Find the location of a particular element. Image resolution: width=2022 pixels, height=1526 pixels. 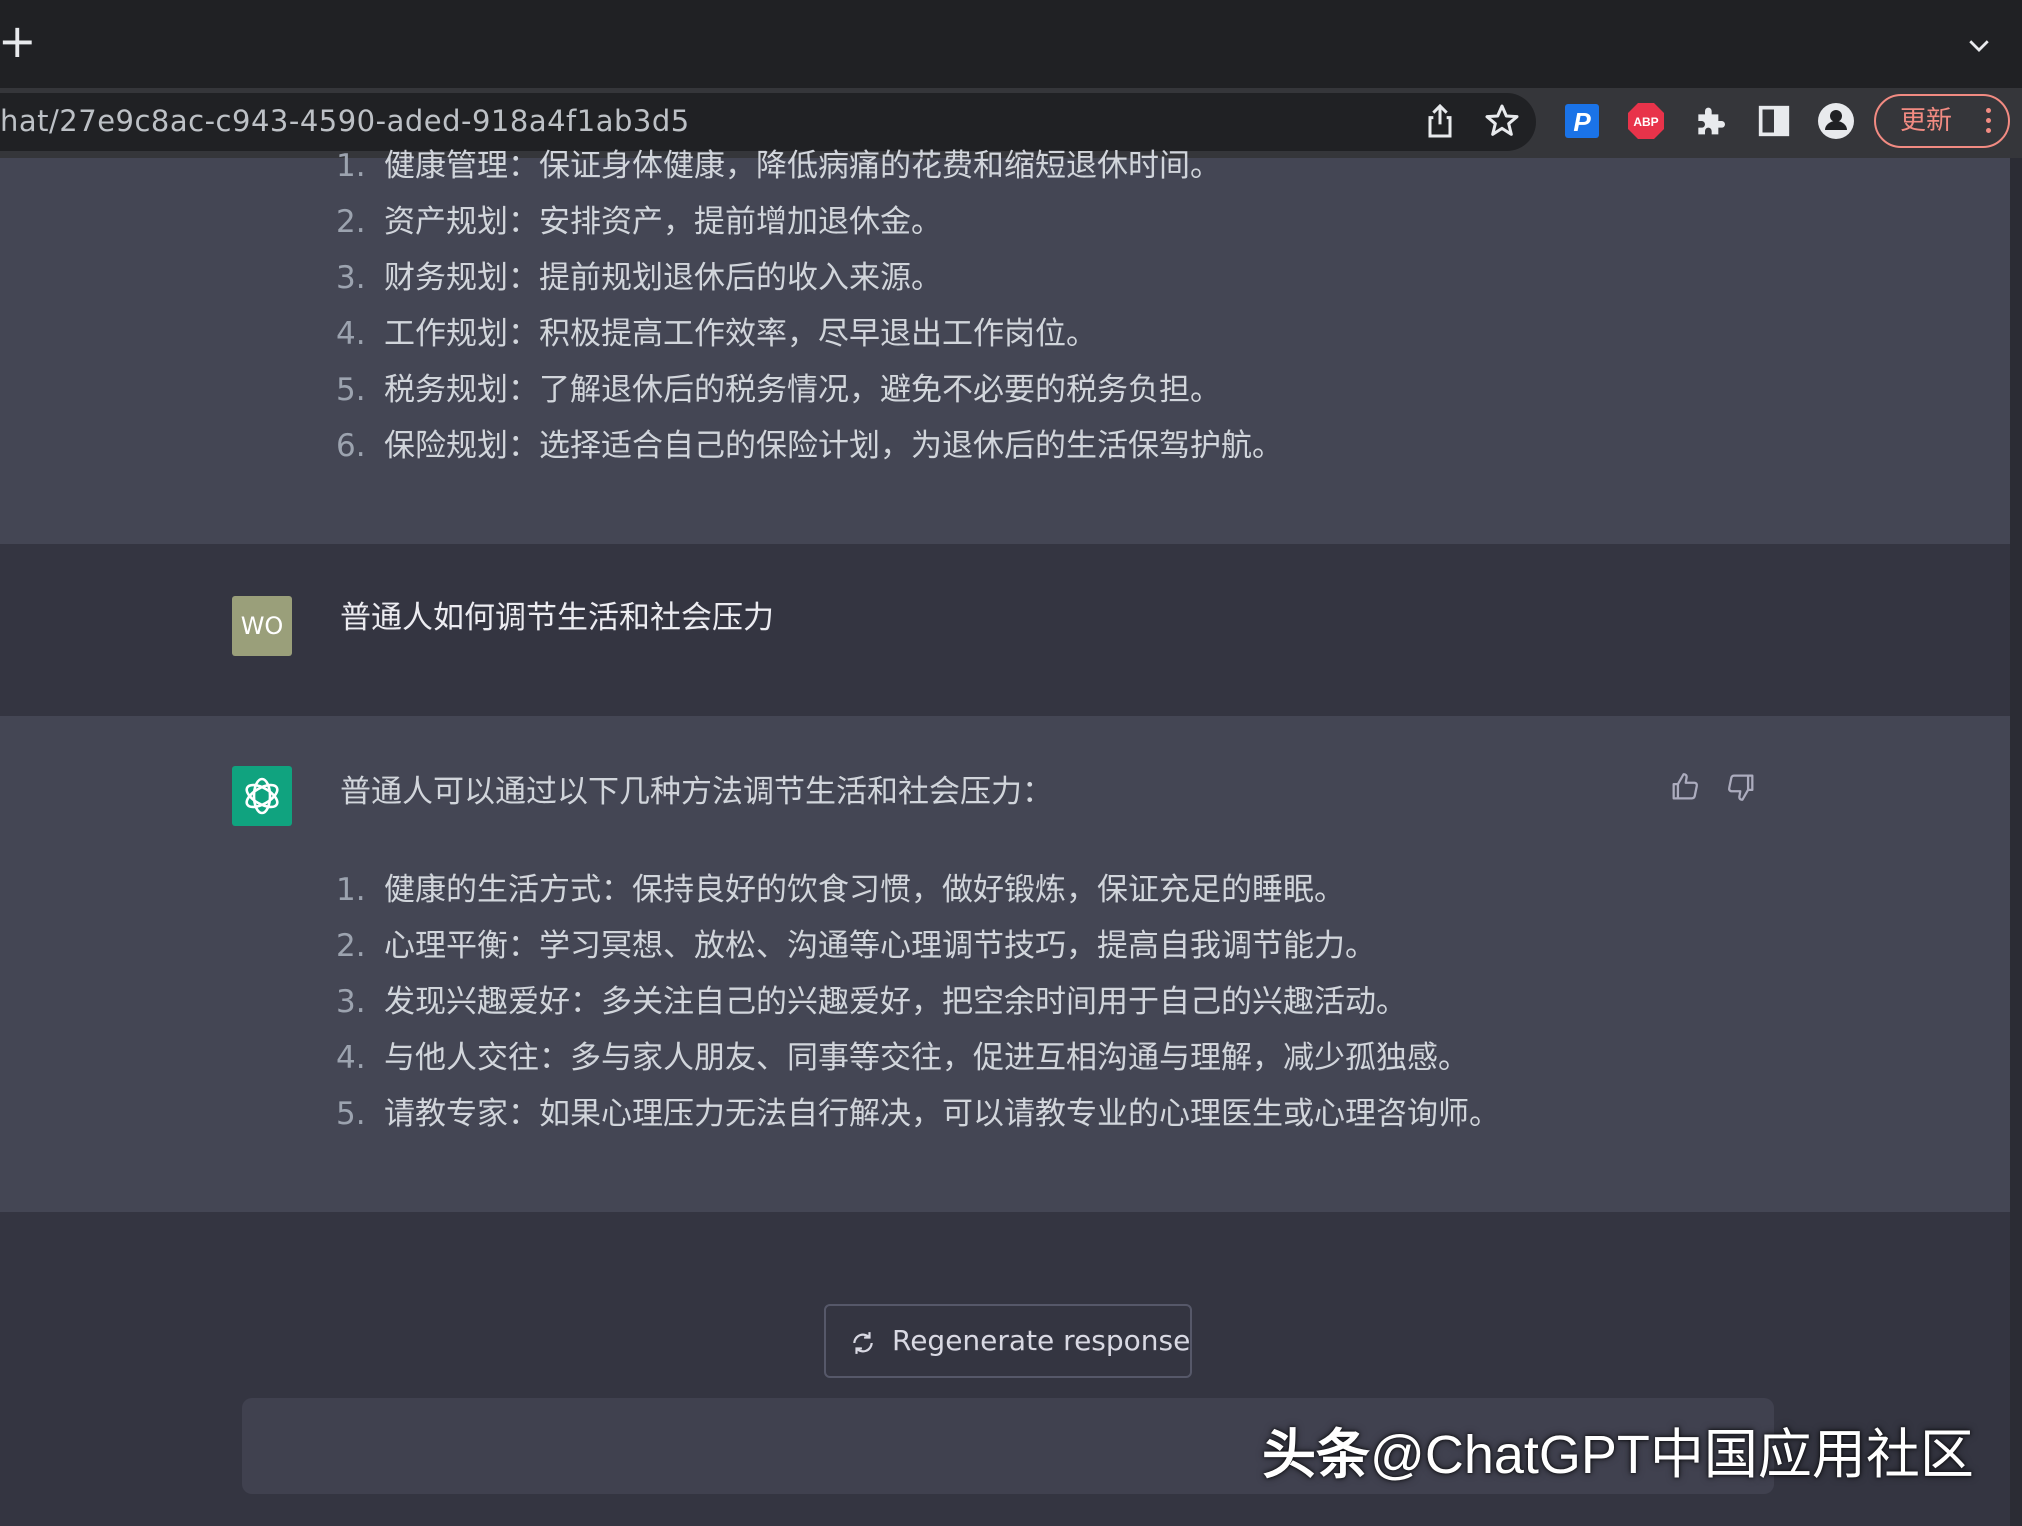

adblock-icon: ABP is located at coordinates (1646, 121).